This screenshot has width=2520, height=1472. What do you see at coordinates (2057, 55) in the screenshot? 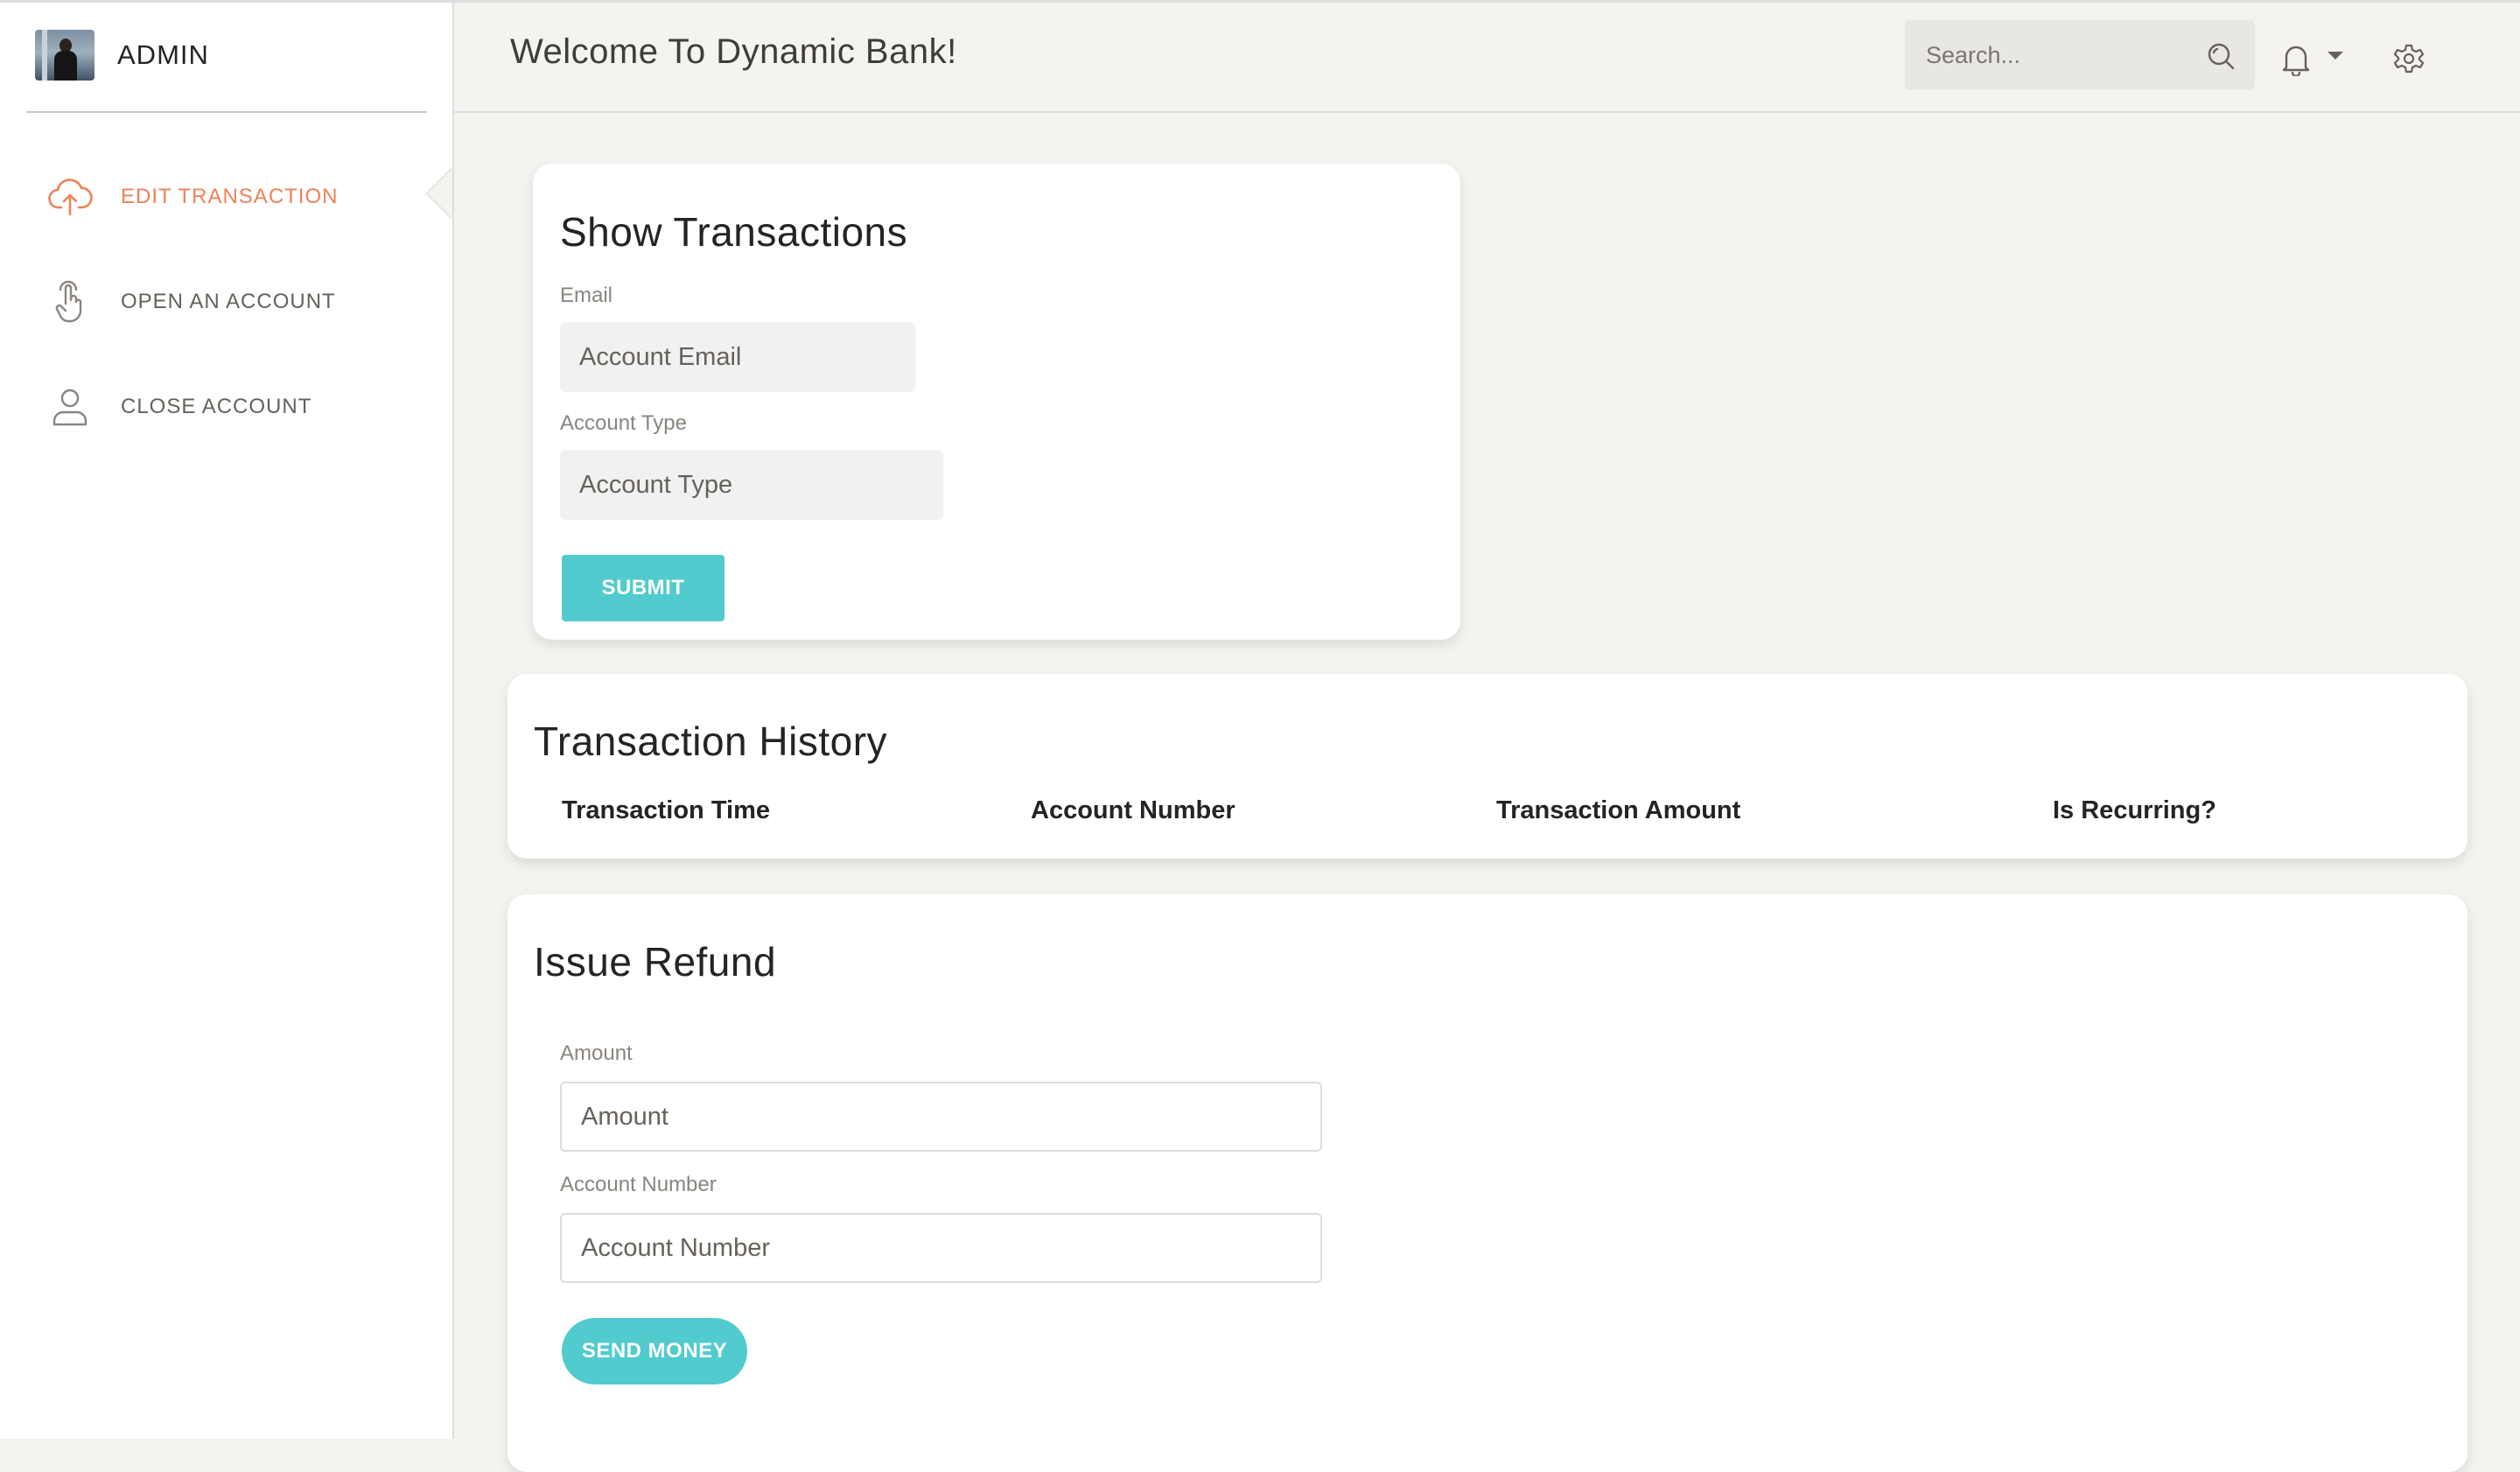
I see `search-input` at bounding box center [2057, 55].